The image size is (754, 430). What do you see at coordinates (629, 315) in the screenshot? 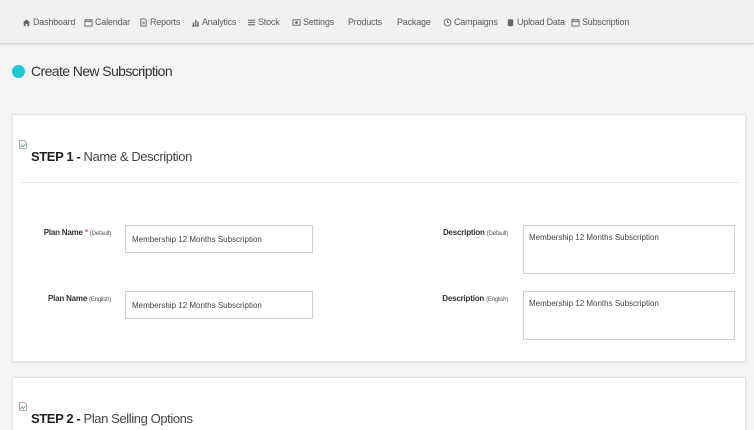
I see `description-english-textarea: Membership 12 Months Subscription` at bounding box center [629, 315].